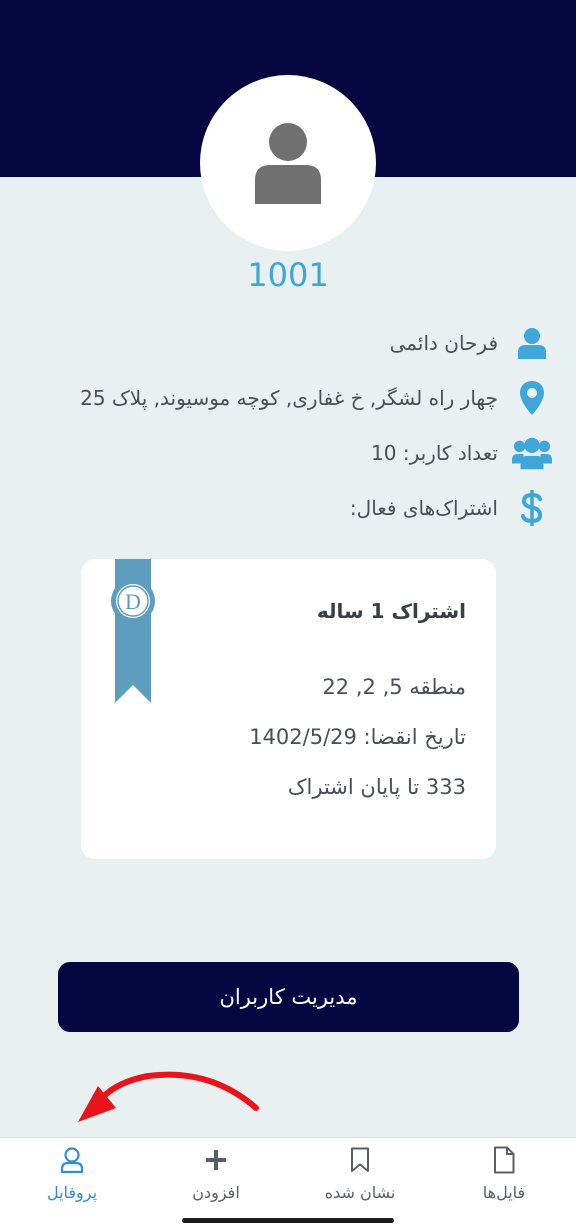 This screenshot has width=576, height=1232. What do you see at coordinates (428, 611) in the screenshot?
I see `subscription-title-prefix: اشتراک` at bounding box center [428, 611].